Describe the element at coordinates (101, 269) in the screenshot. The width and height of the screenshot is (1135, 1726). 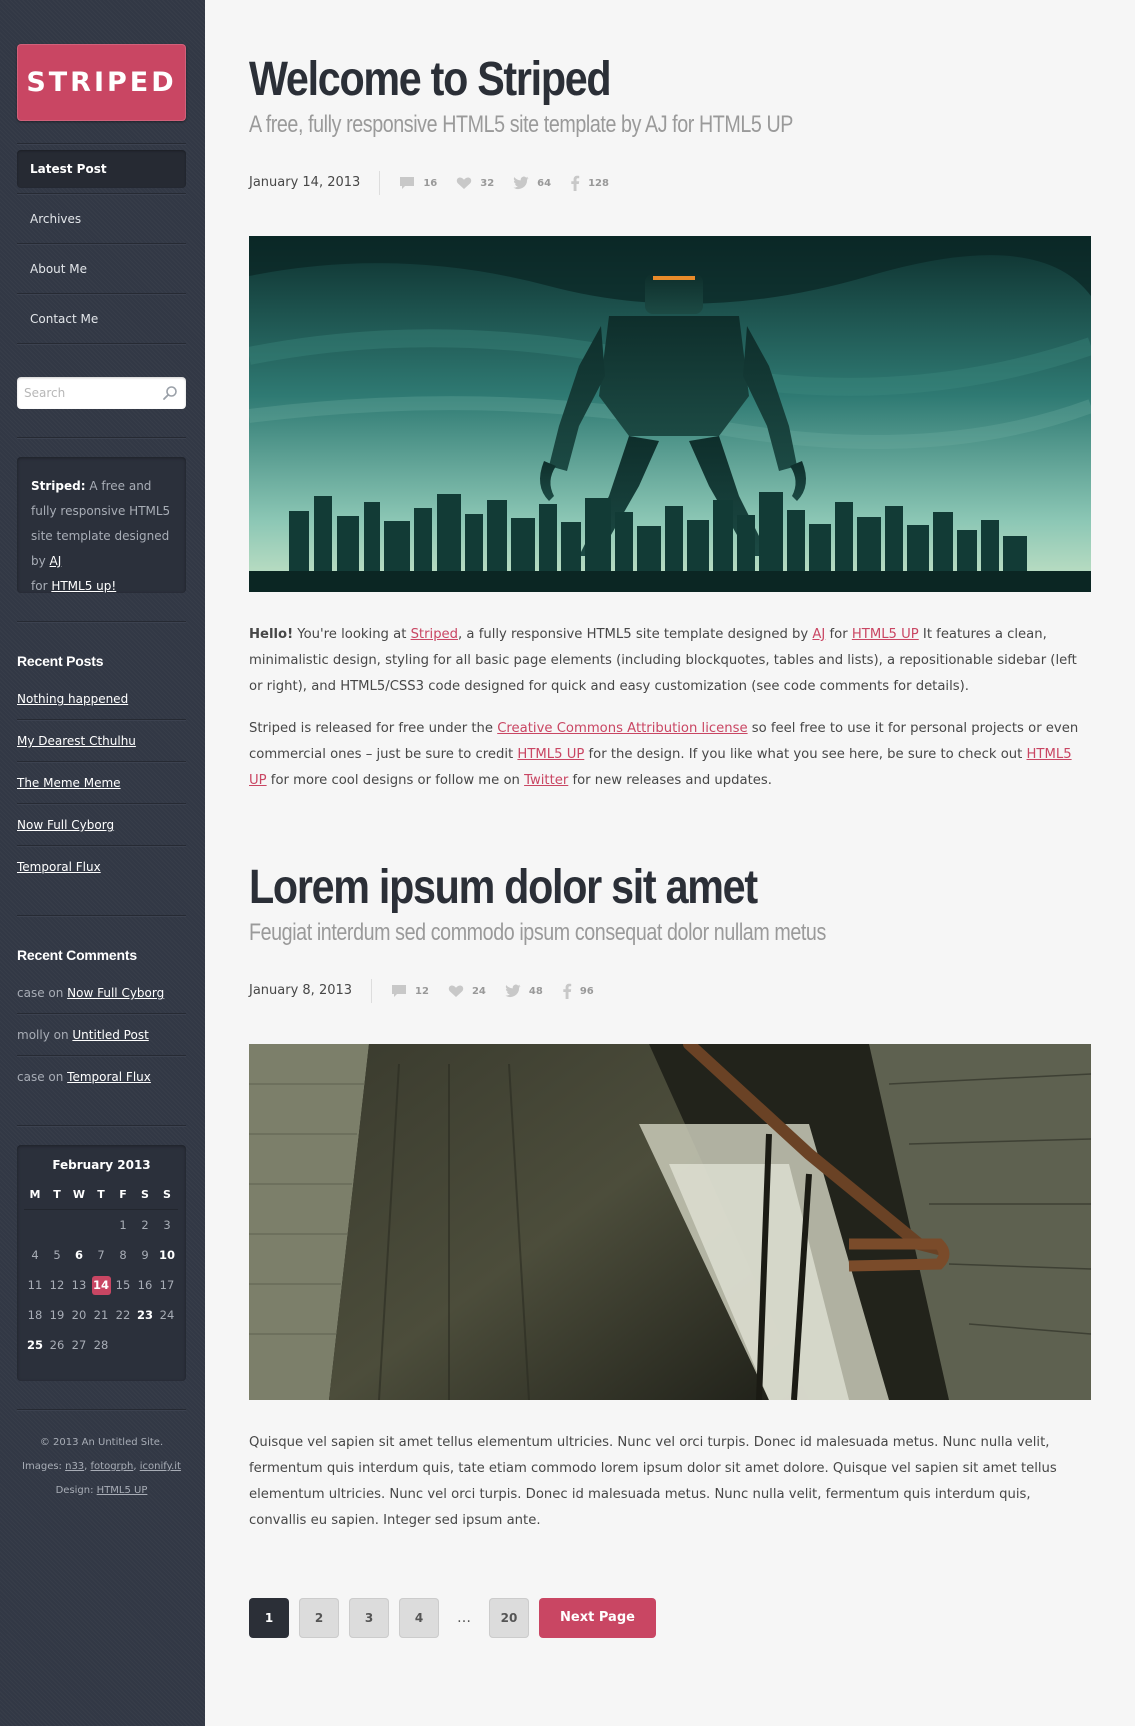
I see `nav-item-about-me: About Me` at that location.